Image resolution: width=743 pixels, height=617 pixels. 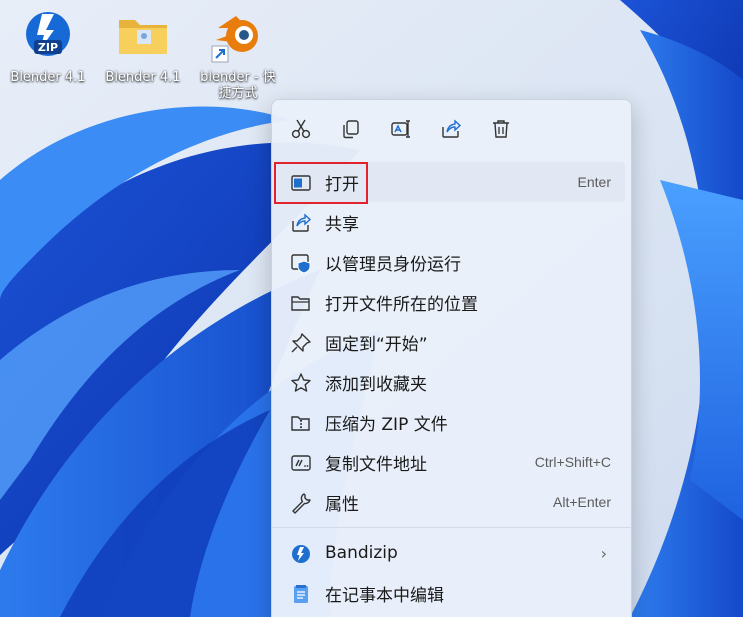 What do you see at coordinates (342, 184) in the screenshot?
I see `menu-item-label: 打开` at bounding box center [342, 184].